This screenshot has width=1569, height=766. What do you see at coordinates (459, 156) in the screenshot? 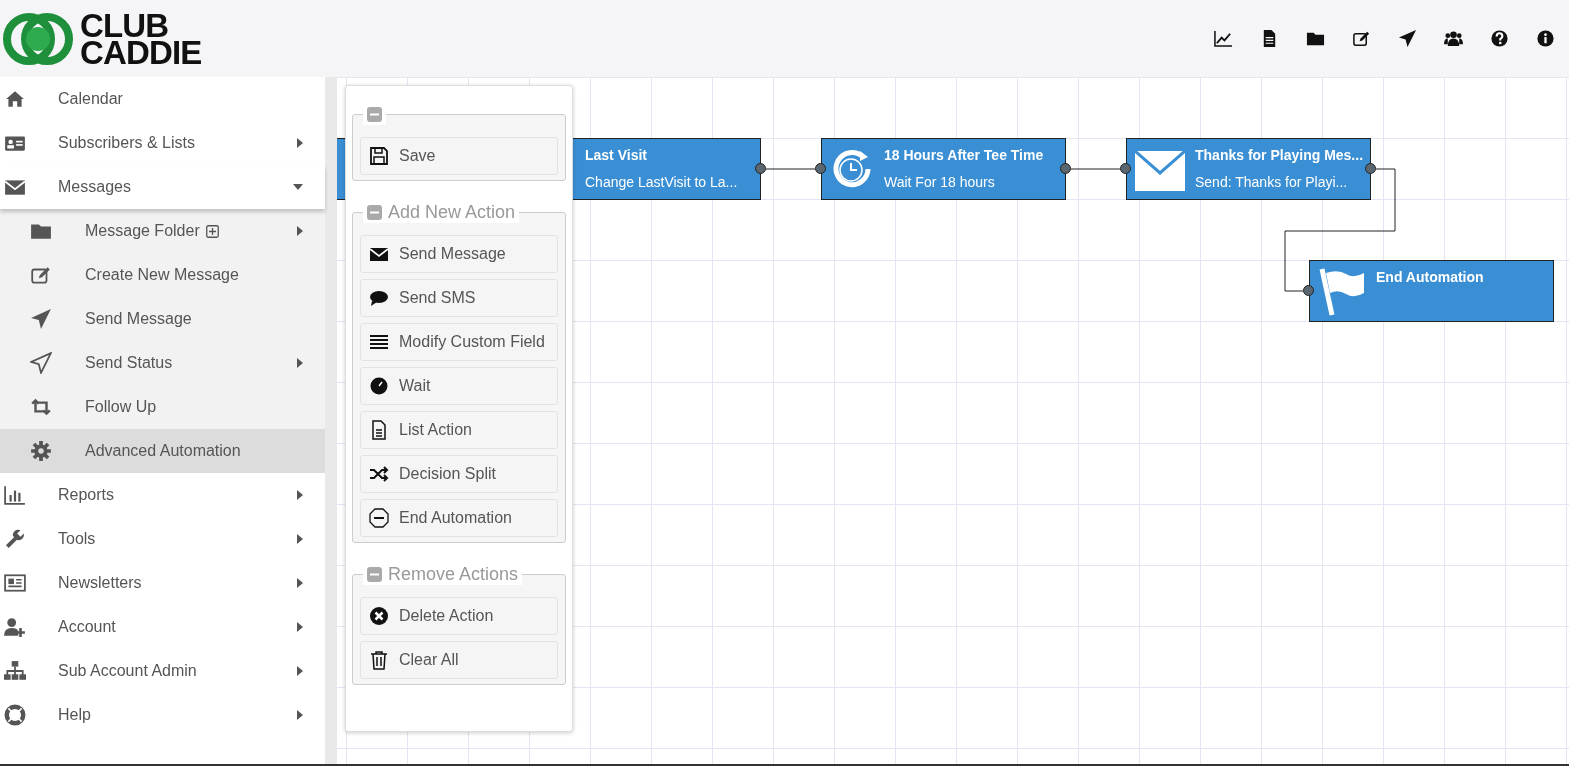
I see `action-button: Save` at bounding box center [459, 156].